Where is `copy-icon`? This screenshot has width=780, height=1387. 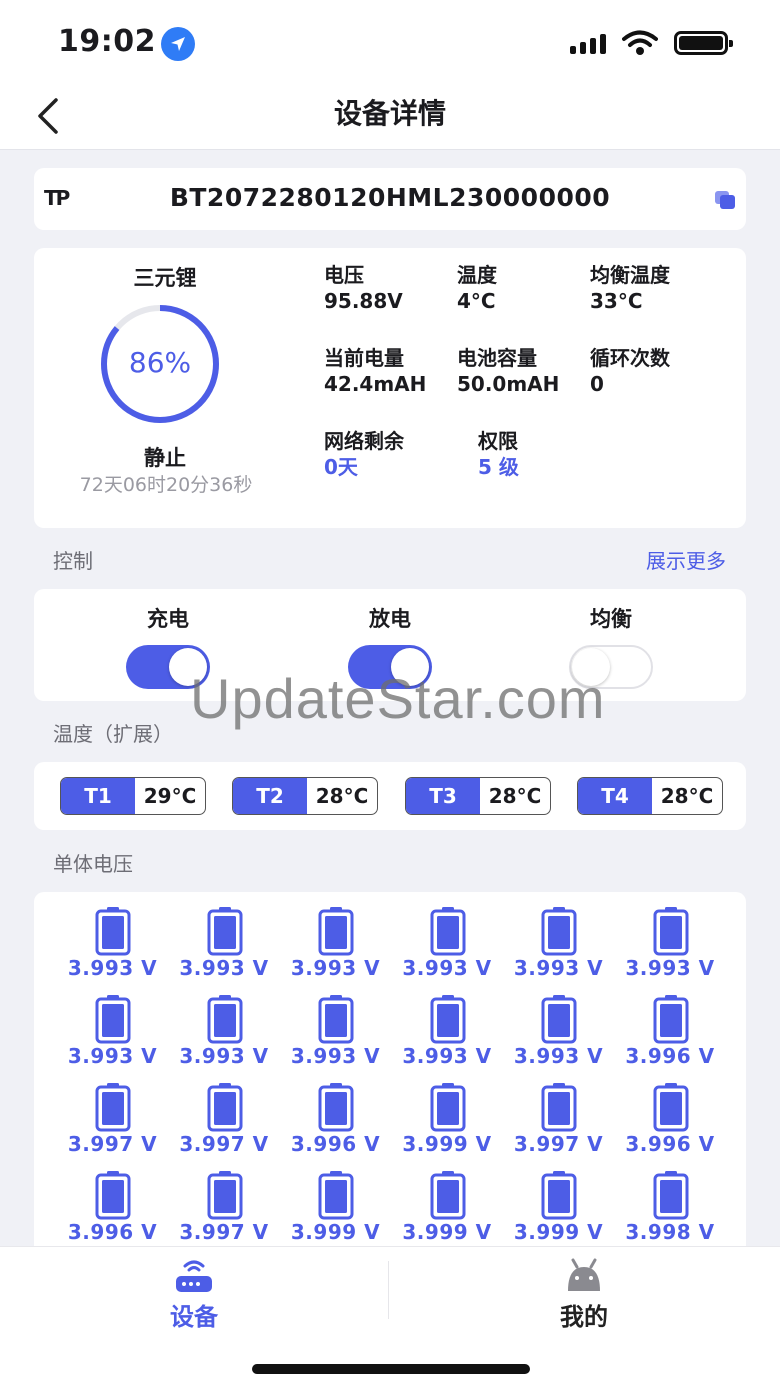 copy-icon is located at coordinates (725, 200).